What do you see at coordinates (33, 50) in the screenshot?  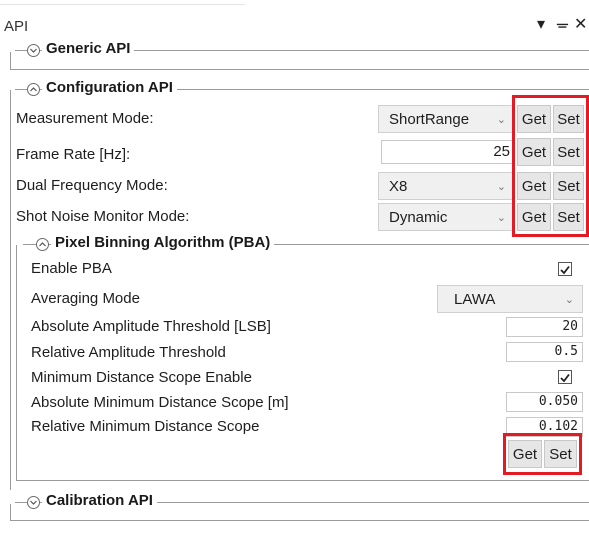 I see `expand-generic-icon` at bounding box center [33, 50].